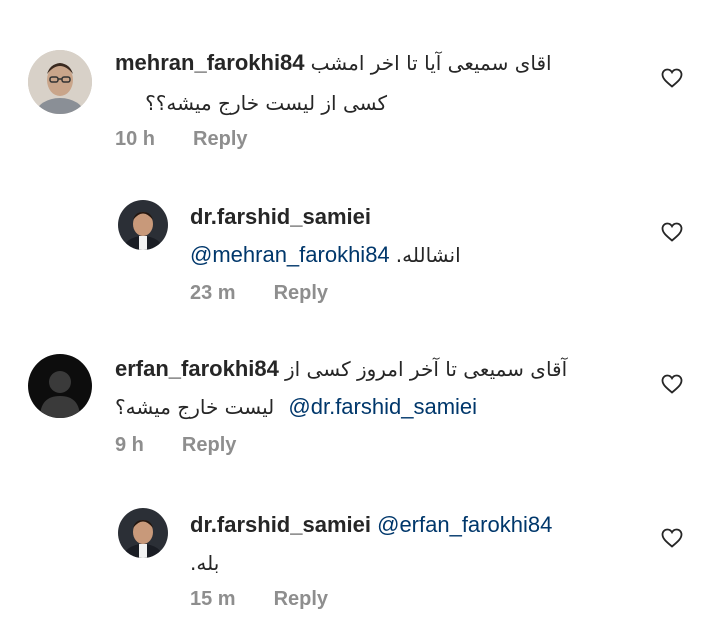 The width and height of the screenshot is (720, 638). I want to click on comment-text-line: dr.farshid_samiei, so click(280, 217).